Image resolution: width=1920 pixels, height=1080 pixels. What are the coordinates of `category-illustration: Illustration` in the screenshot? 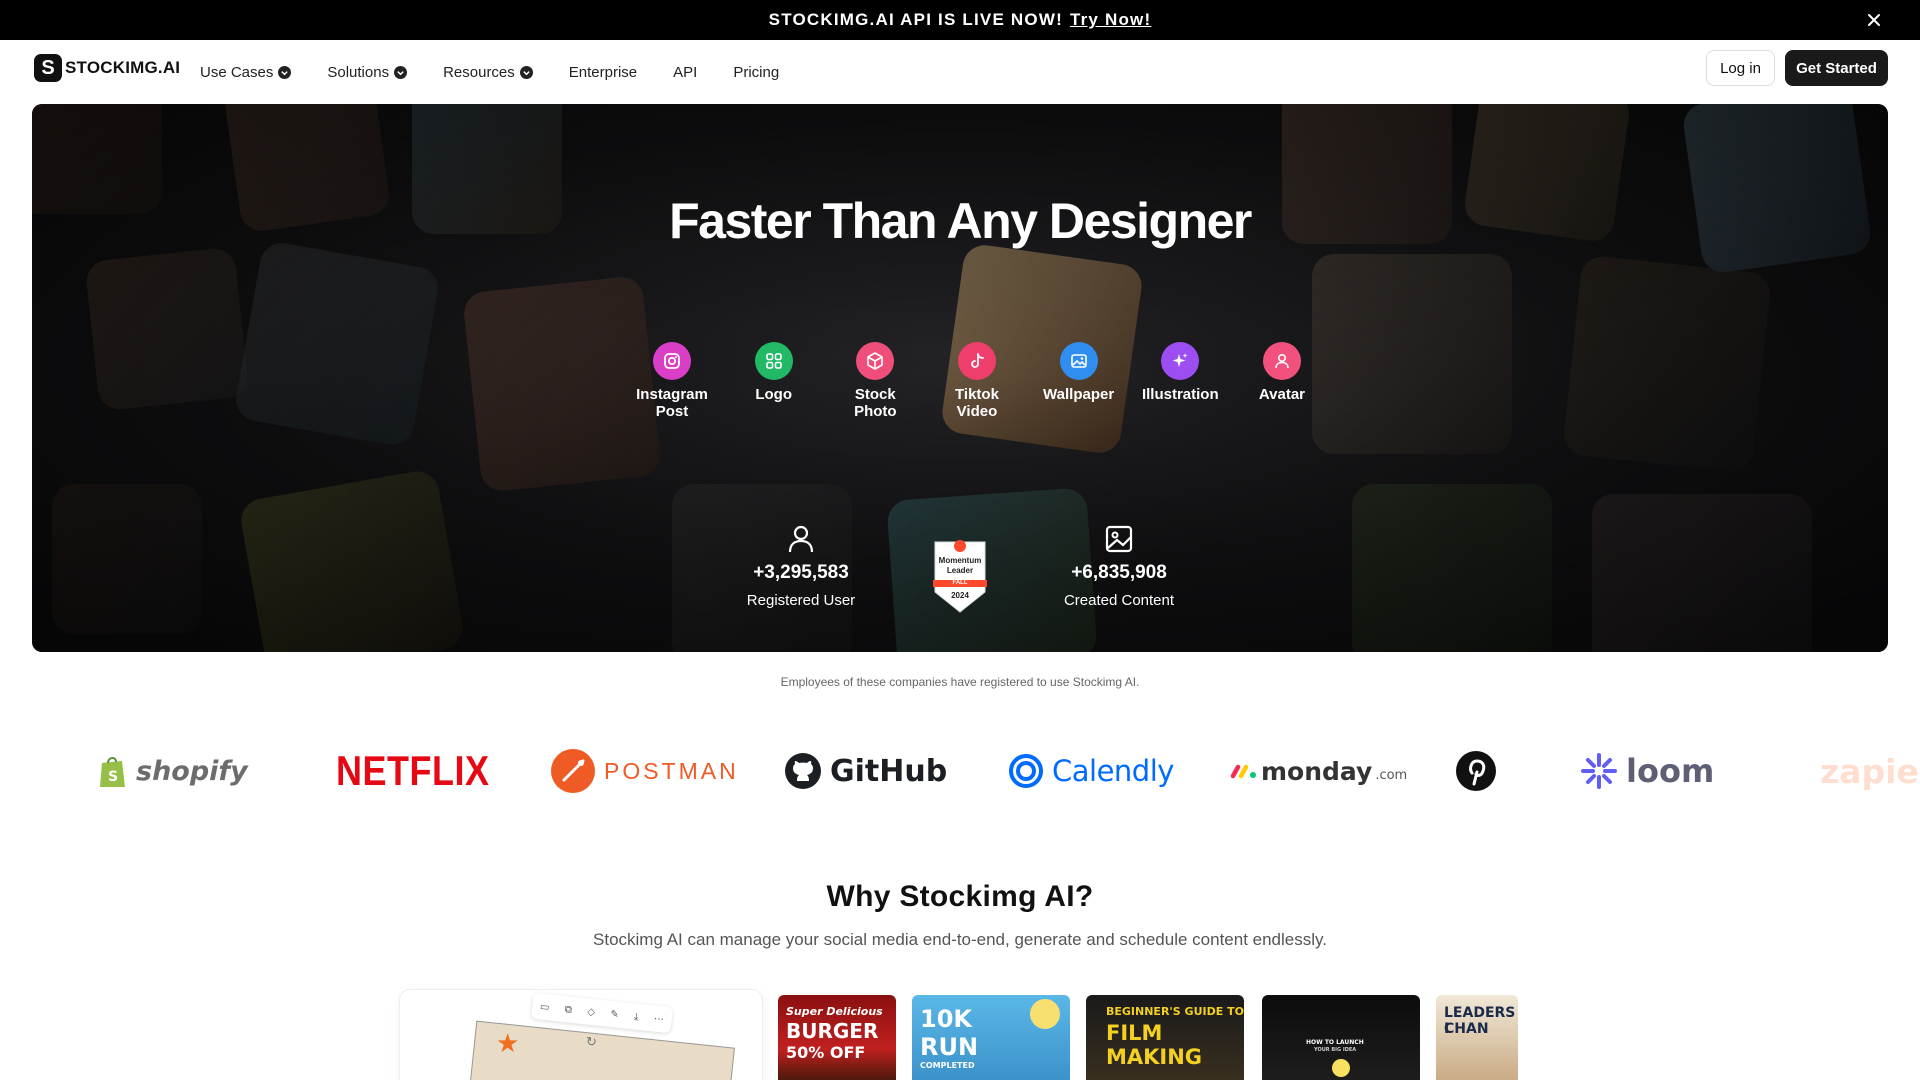 It's located at (1180, 381).